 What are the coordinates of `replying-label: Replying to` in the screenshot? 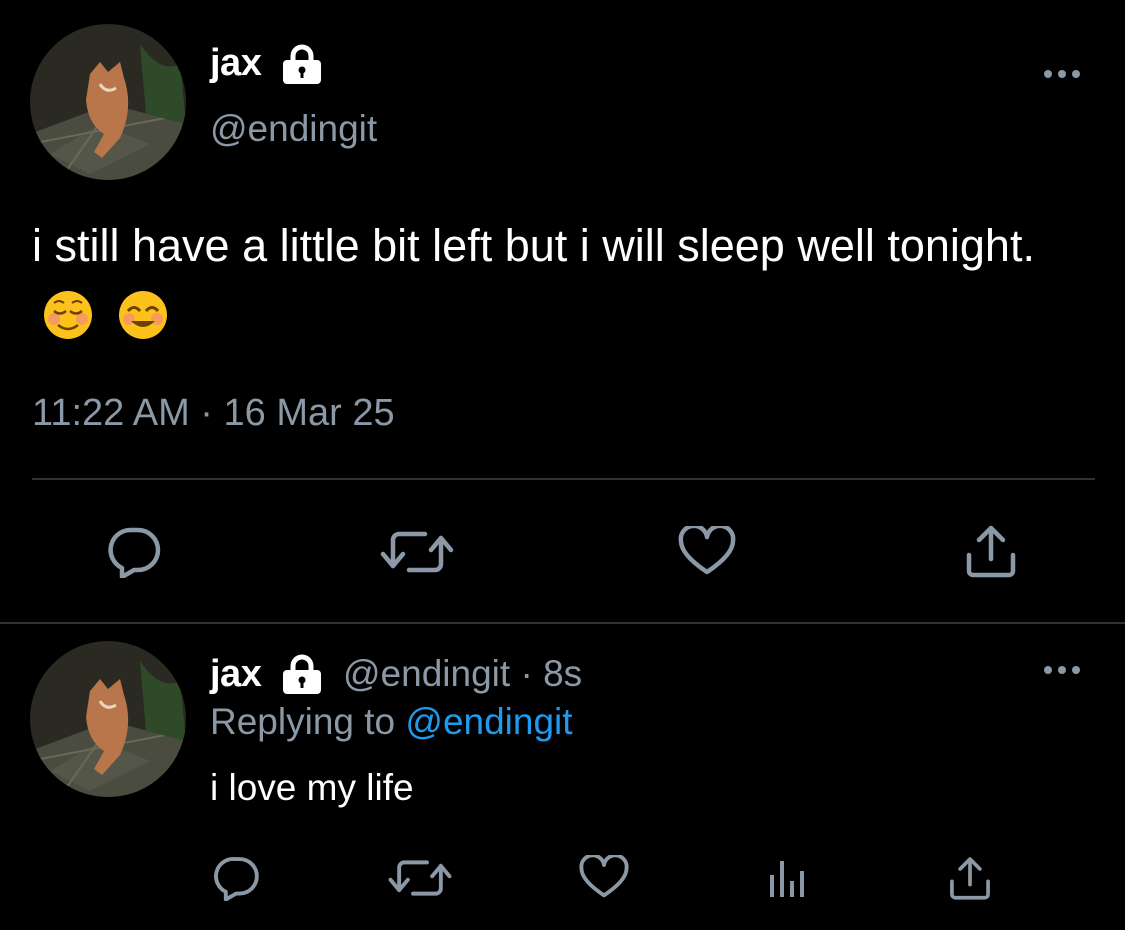 It's located at (303, 721).